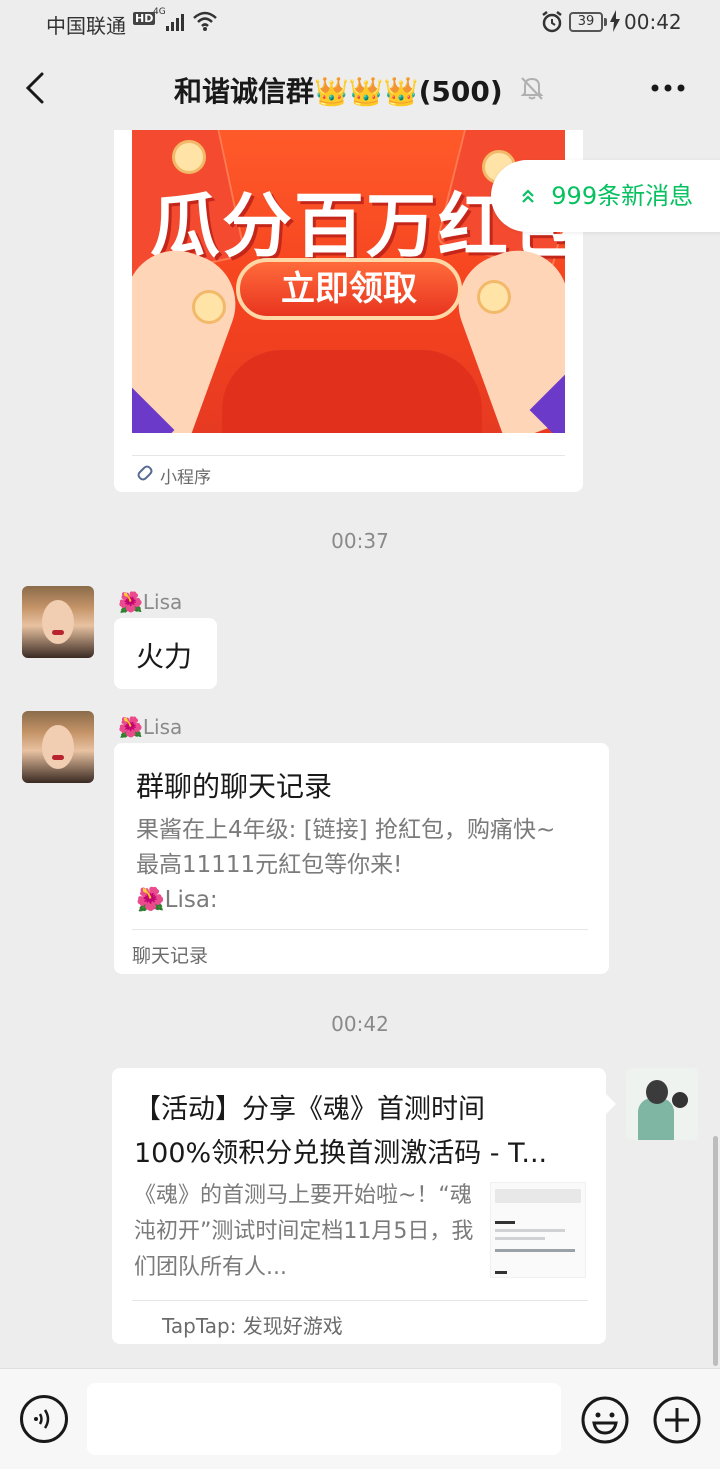  Describe the element at coordinates (657, 1092) in the screenshot. I see `avatar-head` at that location.